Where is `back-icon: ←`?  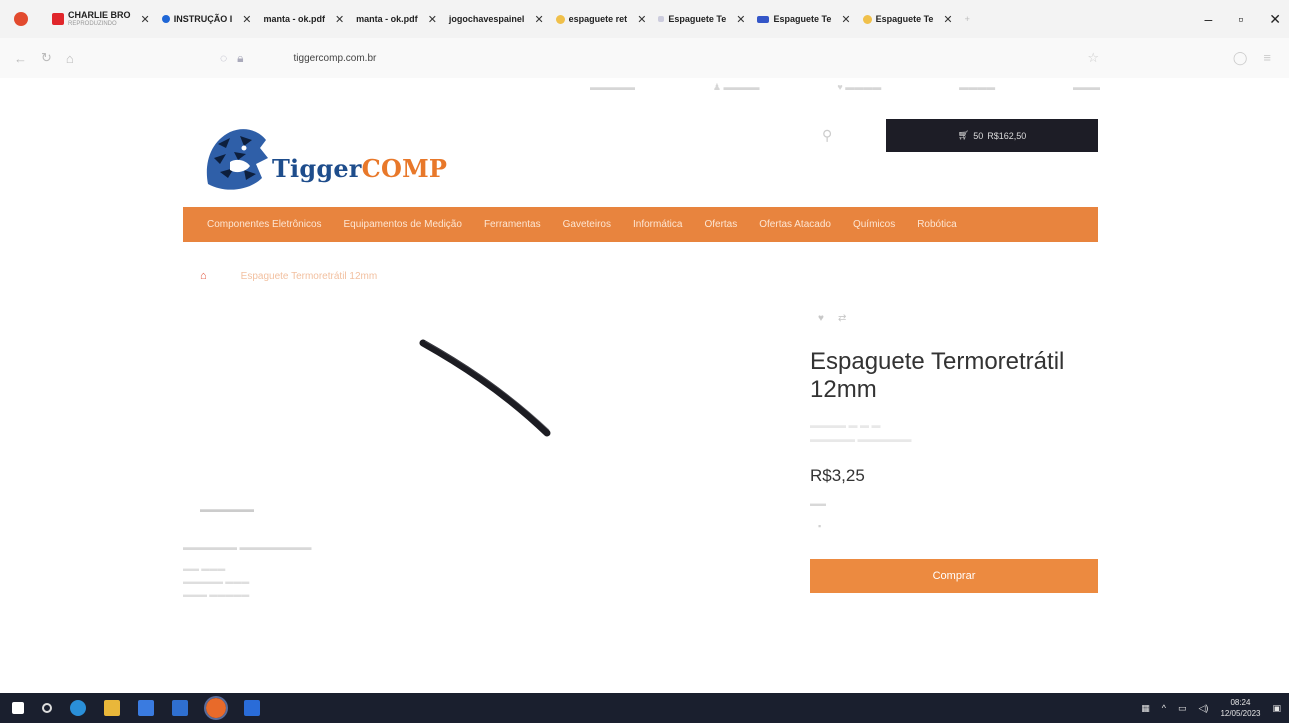
back-icon: ← is located at coordinates (20, 58).